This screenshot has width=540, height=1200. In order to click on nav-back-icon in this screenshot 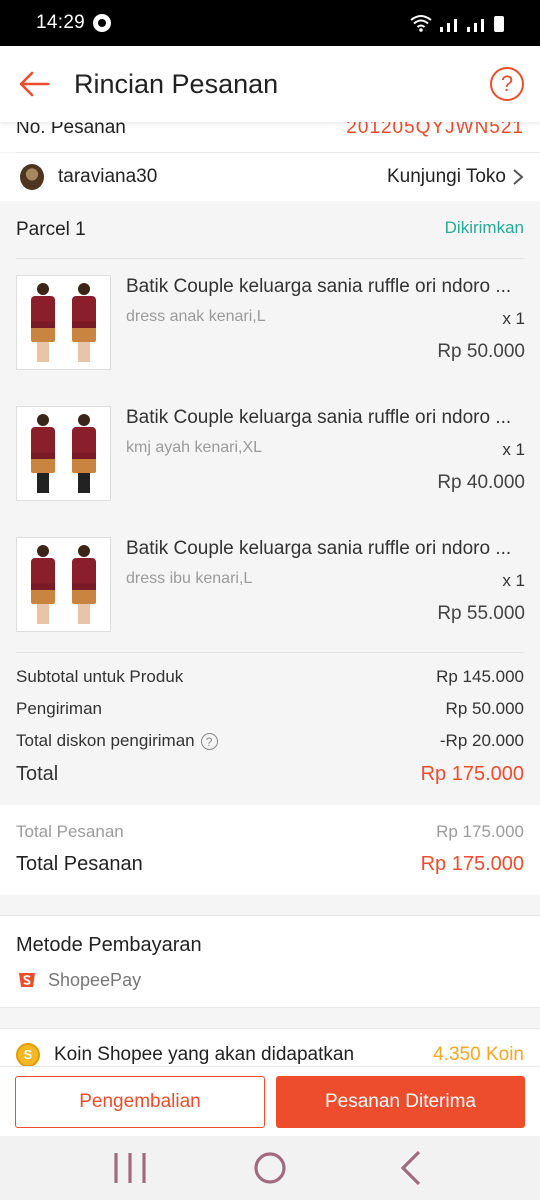, I will do `click(410, 1168)`.